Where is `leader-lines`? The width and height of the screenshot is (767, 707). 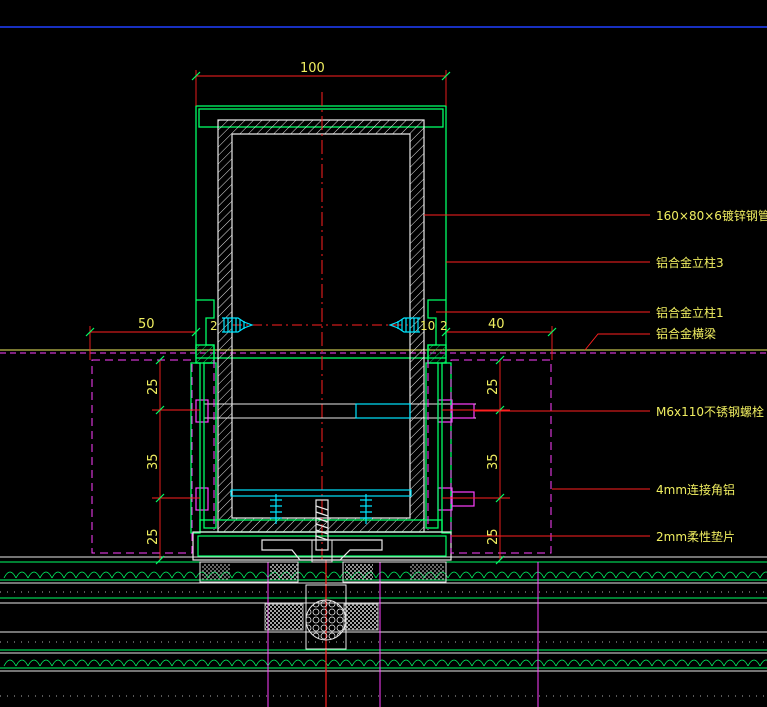
leader-lines is located at coordinates (537, 375).